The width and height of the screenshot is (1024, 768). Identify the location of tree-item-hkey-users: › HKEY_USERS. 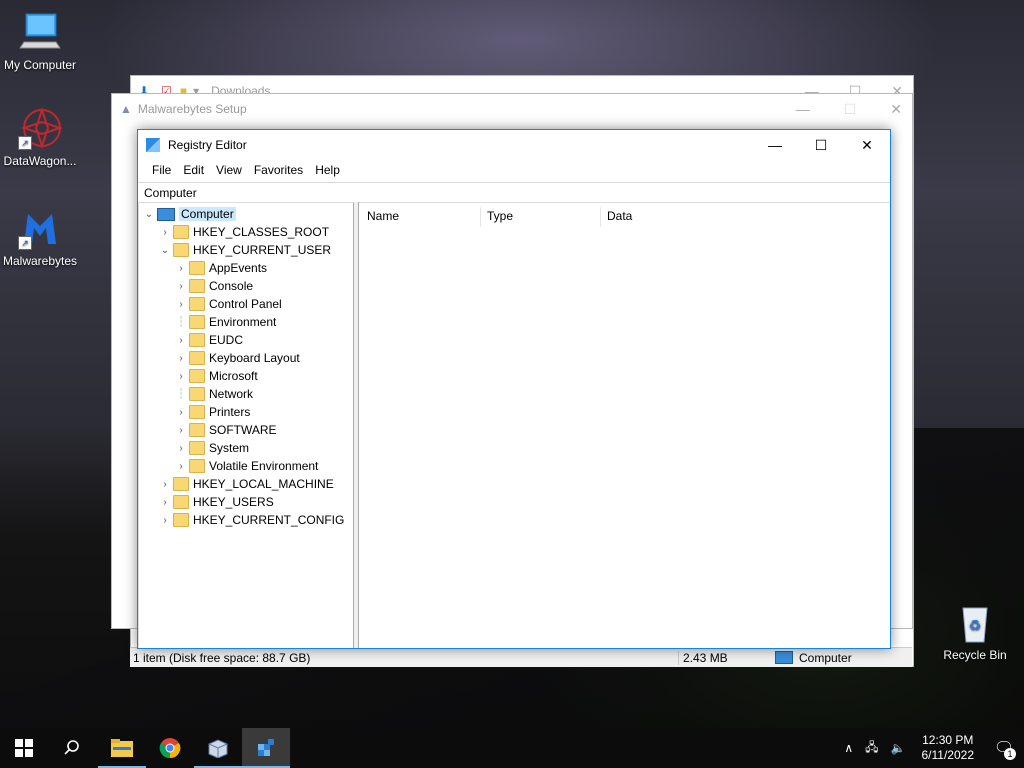
(216, 502).